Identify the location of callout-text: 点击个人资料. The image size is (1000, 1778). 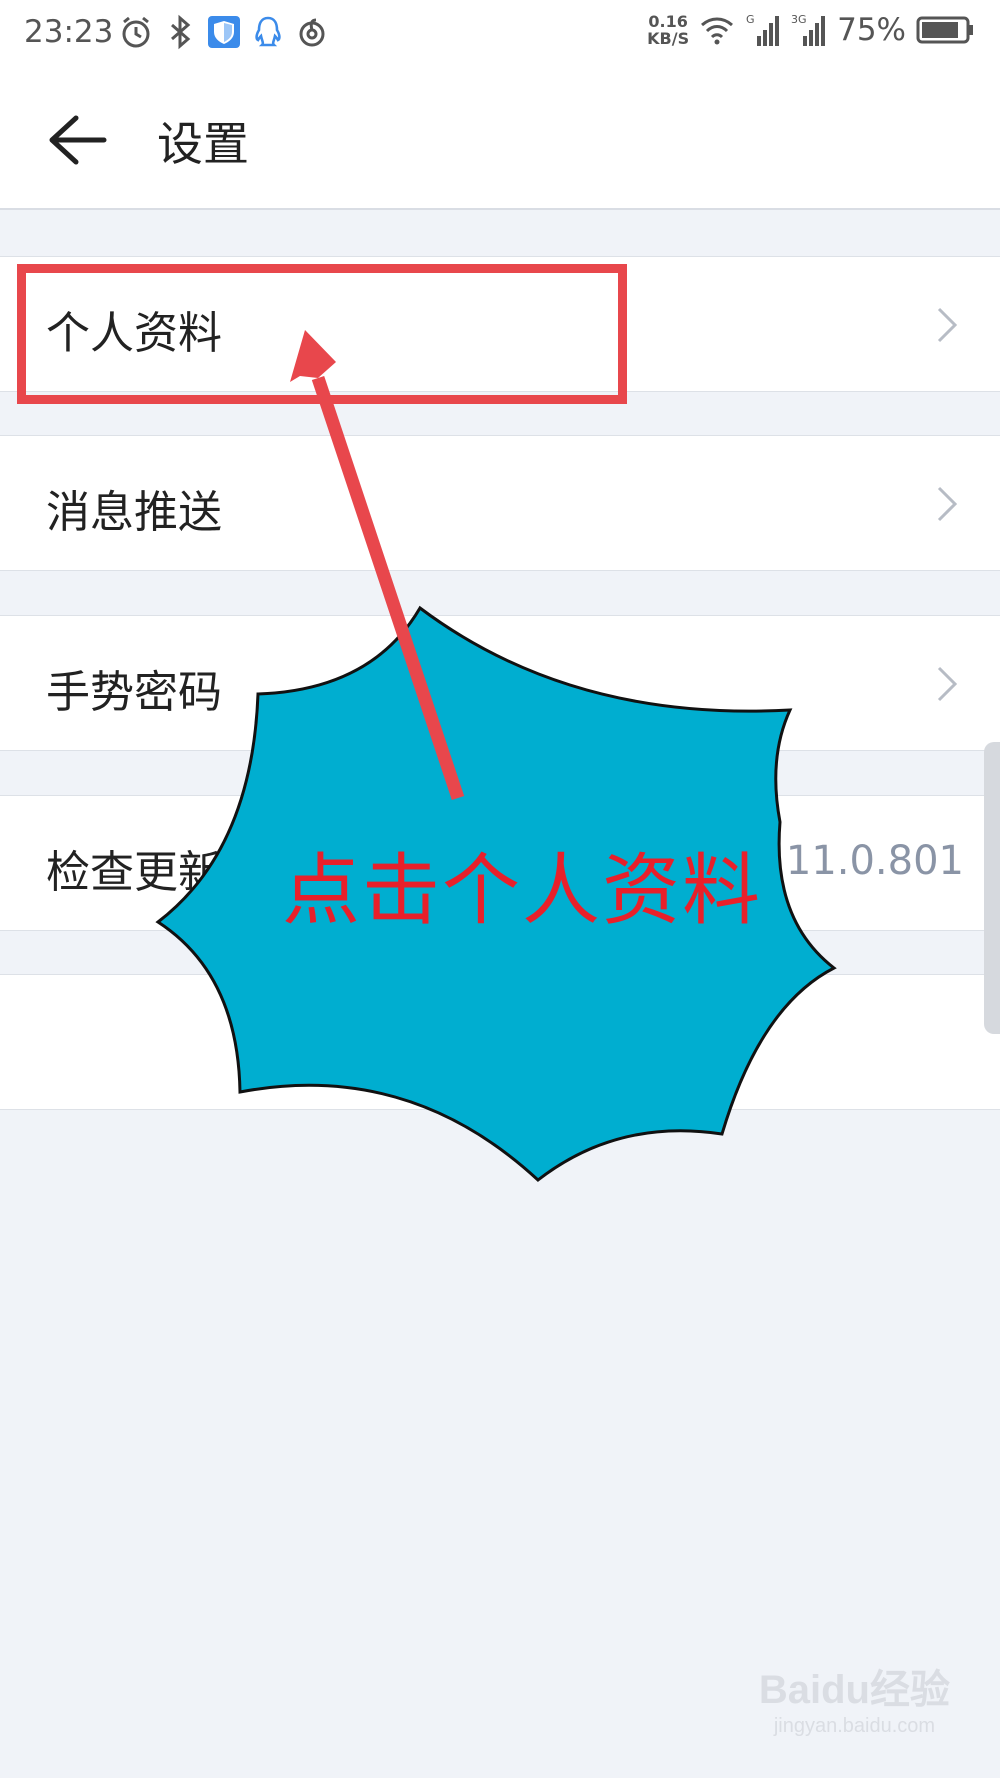
(522, 891).